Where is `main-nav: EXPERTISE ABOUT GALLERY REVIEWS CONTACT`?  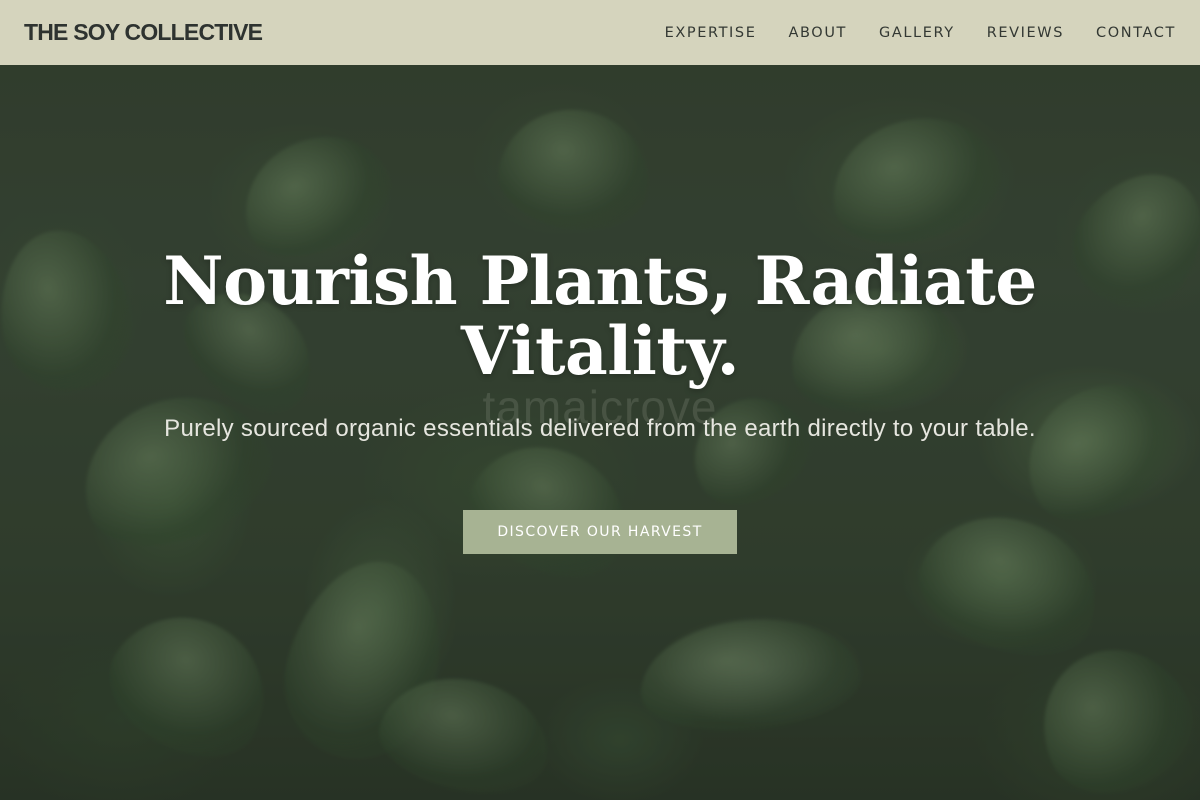 main-nav: EXPERTISE ABOUT GALLERY REVIEWS CONTACT is located at coordinates (920, 33).